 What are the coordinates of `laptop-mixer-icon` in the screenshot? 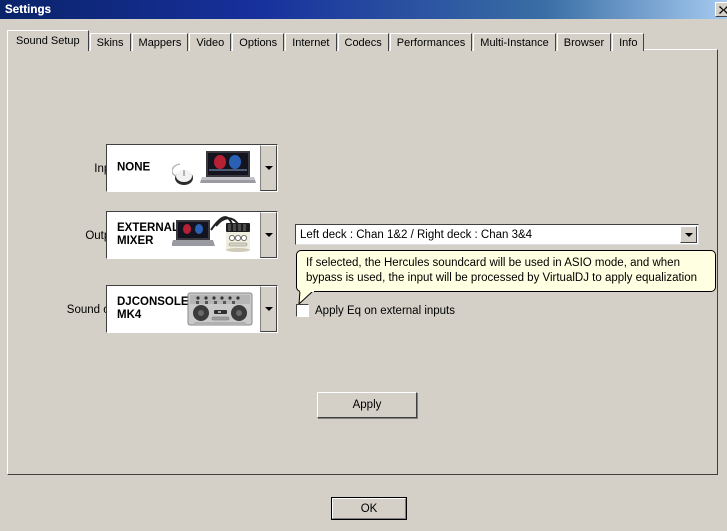 It's located at (213, 235).